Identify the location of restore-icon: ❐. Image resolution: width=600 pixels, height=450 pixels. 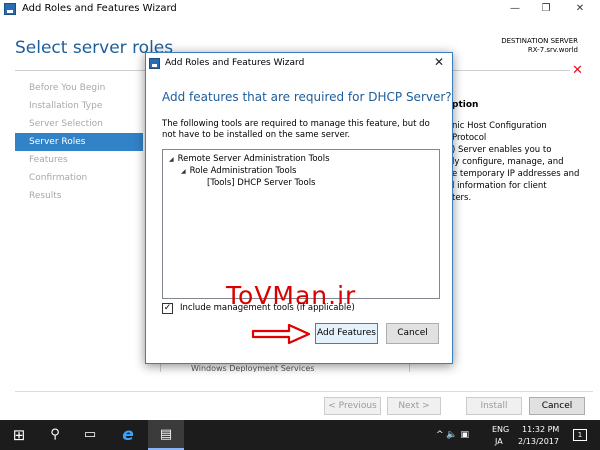
(546, 9).